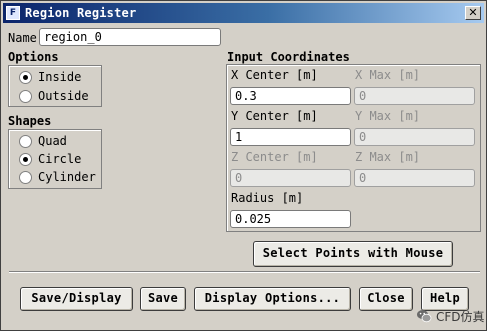  Describe the element at coordinates (424, 316) in the screenshot. I see `wechat-icon` at that location.